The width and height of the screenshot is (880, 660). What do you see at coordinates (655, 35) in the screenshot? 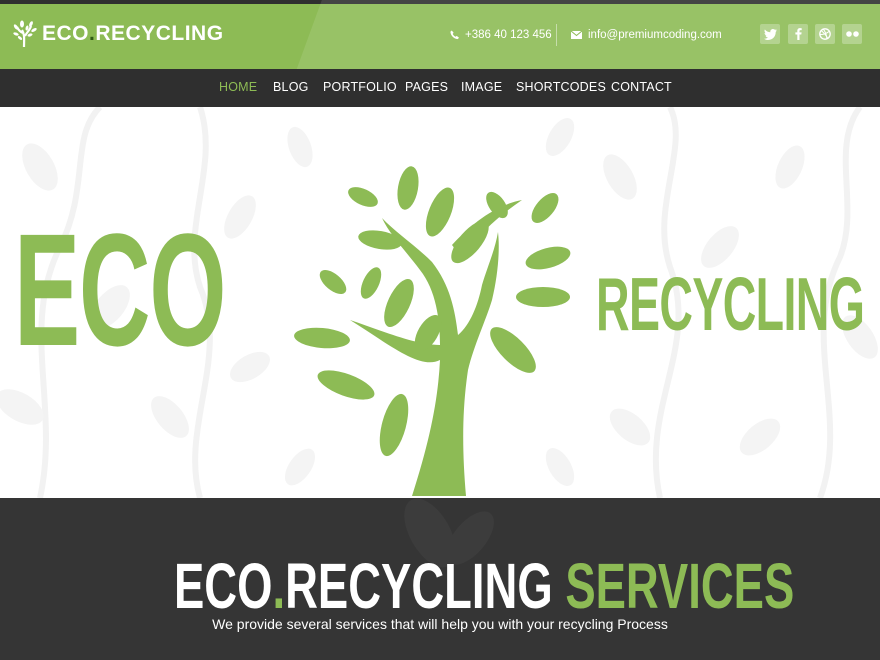
I see `email-address: info@premiumcoding.com` at bounding box center [655, 35].